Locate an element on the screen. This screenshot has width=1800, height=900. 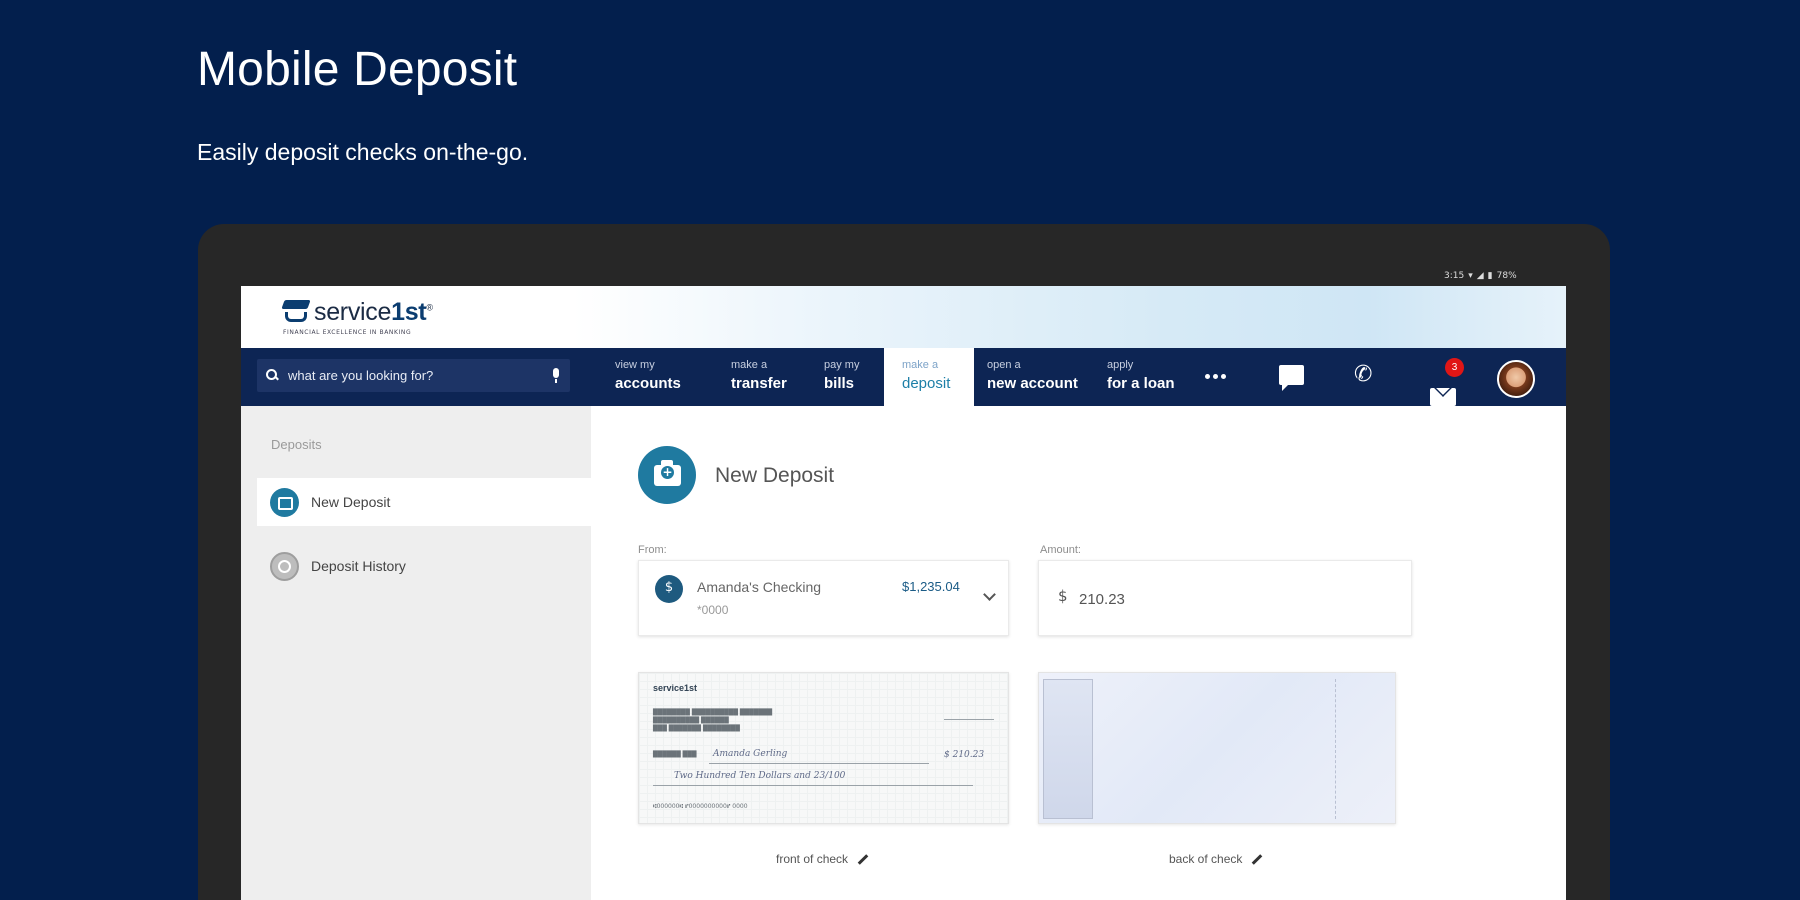
check-numeric-amount: $ 210.23 is located at coordinates (964, 755).